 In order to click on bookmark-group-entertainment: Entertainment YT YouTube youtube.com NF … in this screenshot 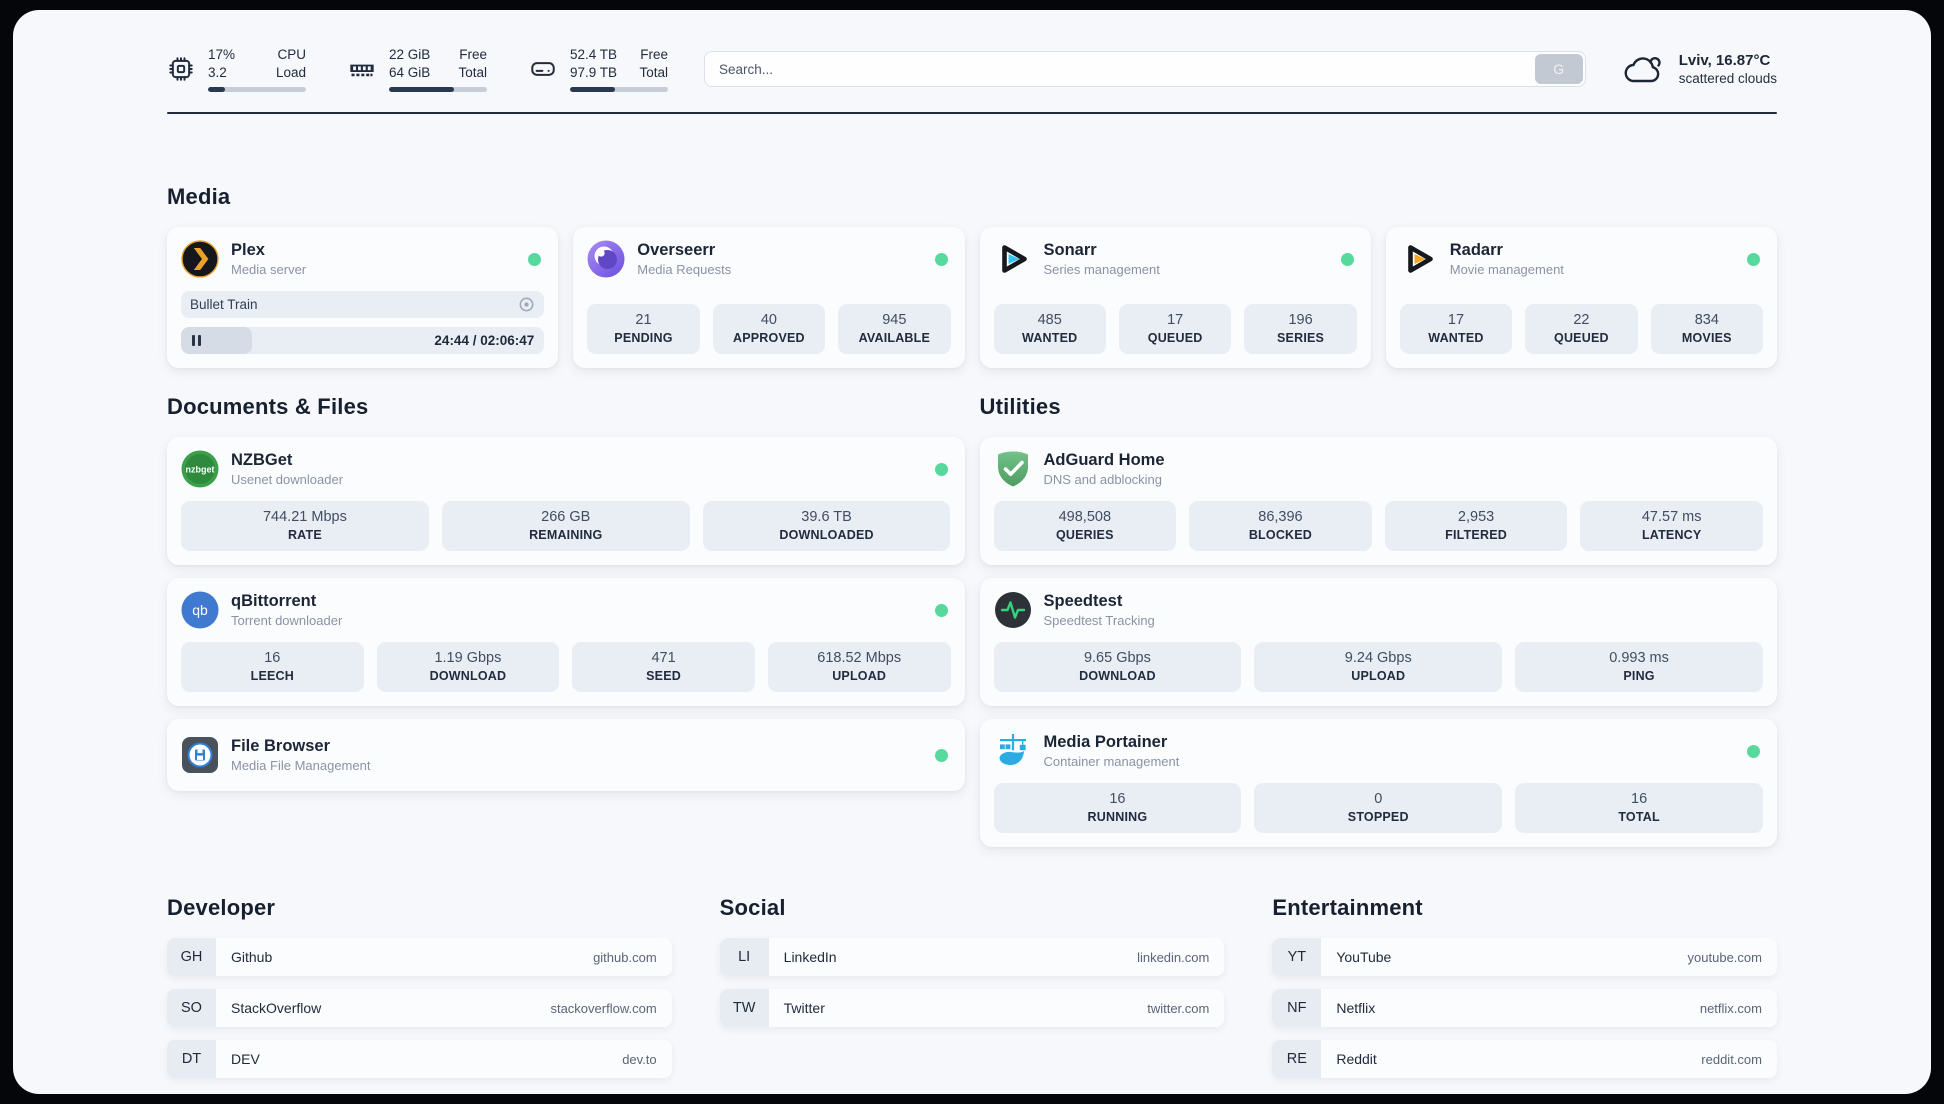, I will do `click(1524, 993)`.